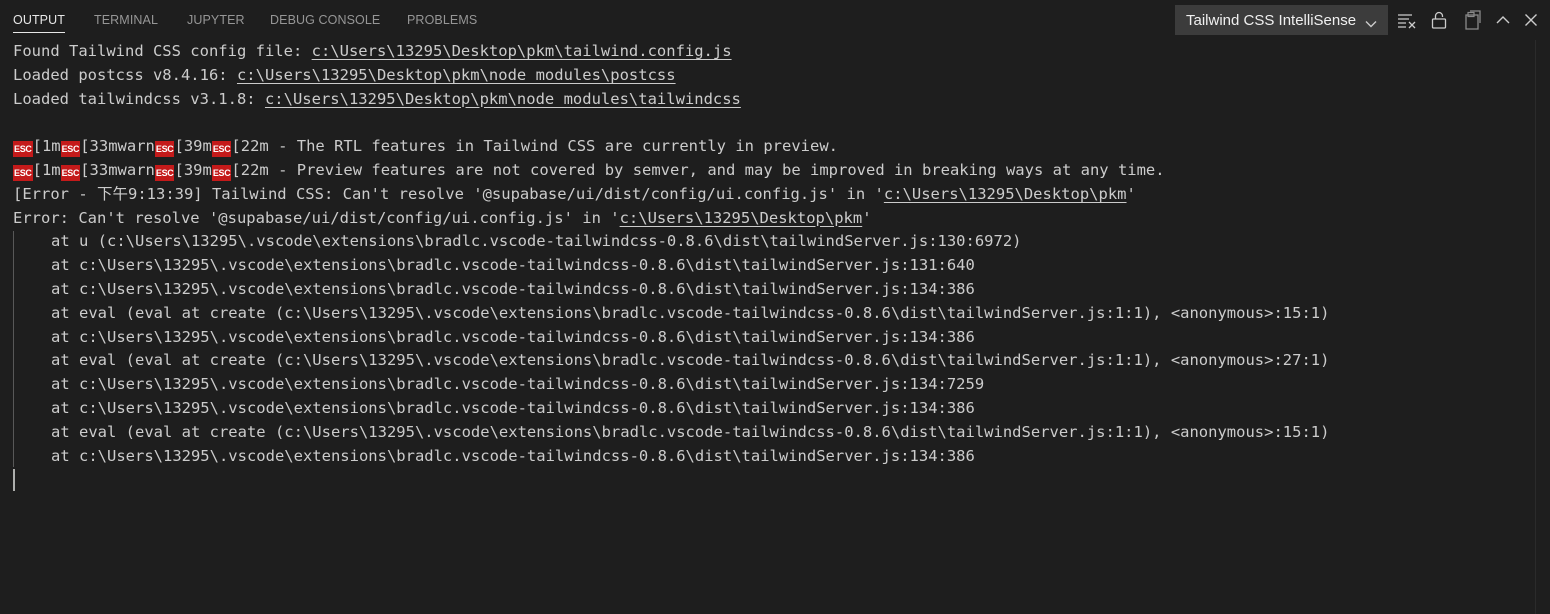 The width and height of the screenshot is (1550, 614). What do you see at coordinates (39, 20) in the screenshot?
I see `tab-output: OUTPUT` at bounding box center [39, 20].